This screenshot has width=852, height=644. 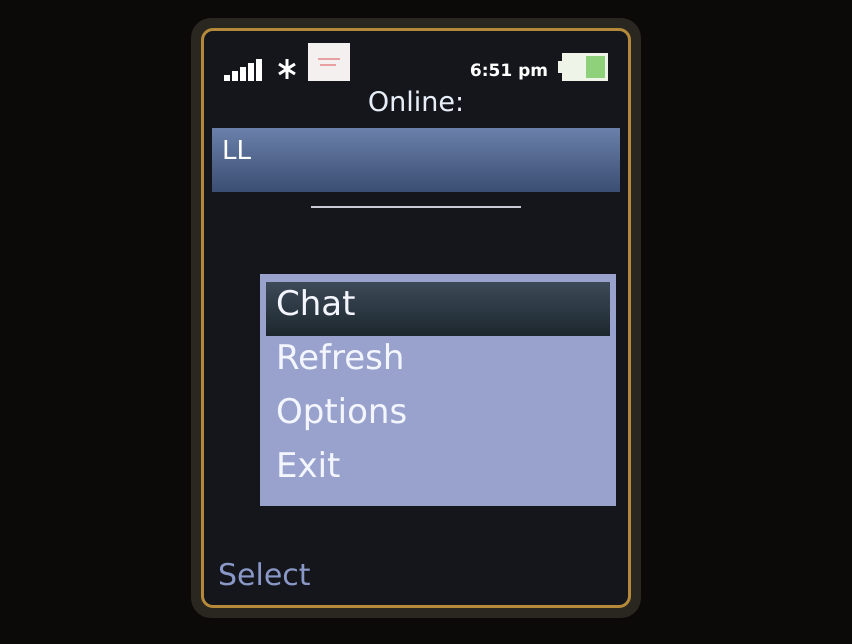 What do you see at coordinates (287, 69) in the screenshot?
I see `bluetooth-icon` at bounding box center [287, 69].